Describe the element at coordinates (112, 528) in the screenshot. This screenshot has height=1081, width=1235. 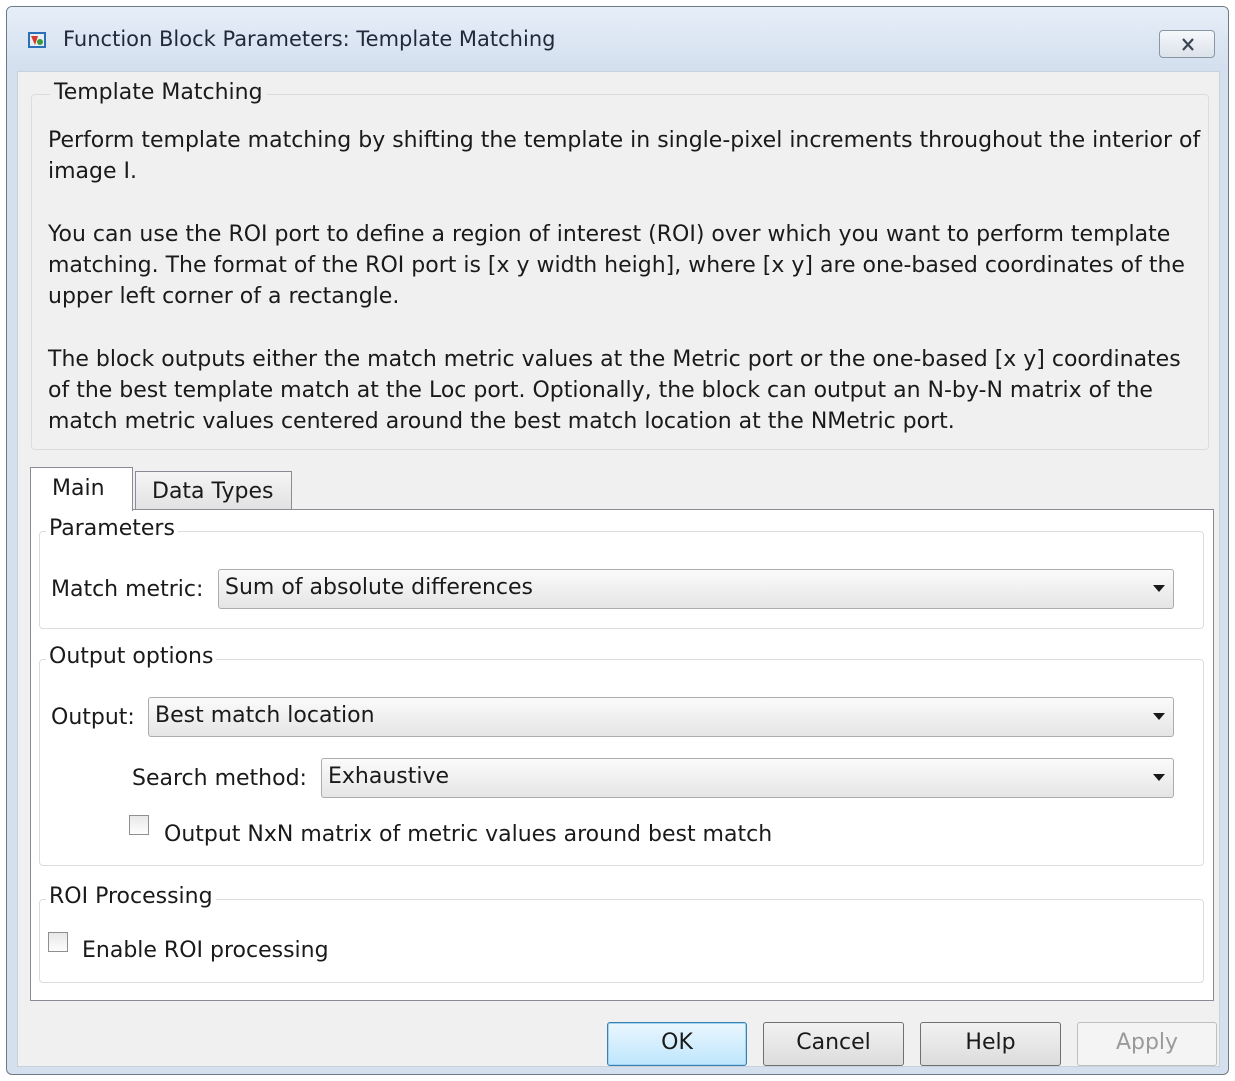
I see `parameters-group-title: Parameters` at that location.